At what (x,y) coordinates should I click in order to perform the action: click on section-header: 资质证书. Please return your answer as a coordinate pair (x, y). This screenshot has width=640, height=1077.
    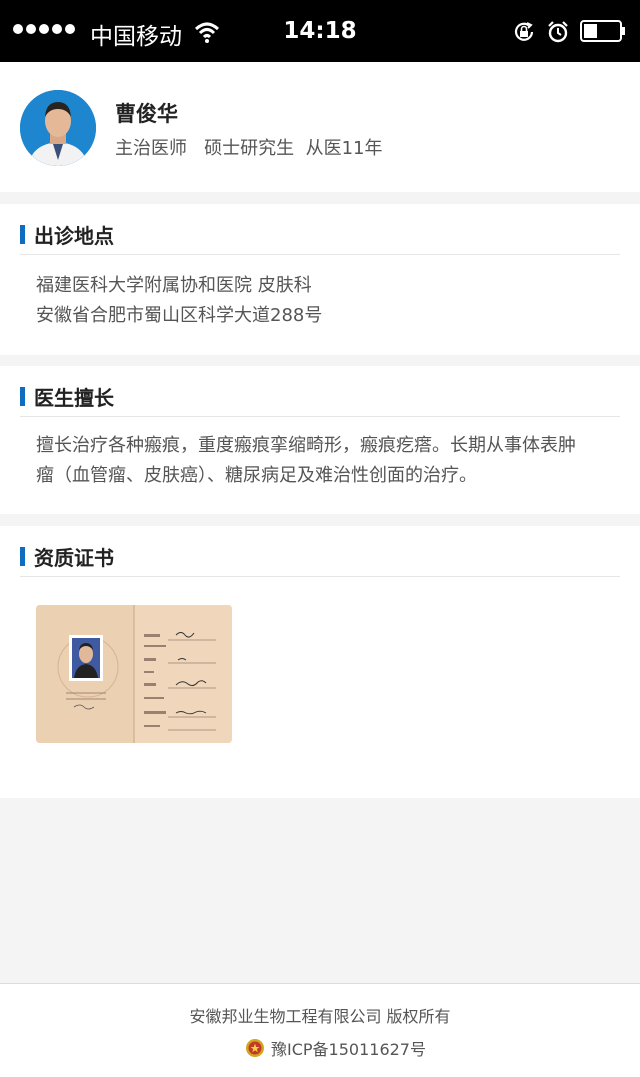
    Looking at the image, I should click on (320, 557).